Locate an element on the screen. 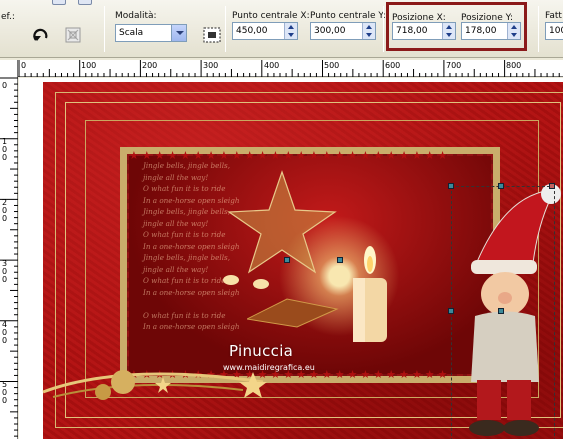 Image resolution: width=563 pixels, height=439 pixels. ruler-v-label: 400 is located at coordinates (5, 332).